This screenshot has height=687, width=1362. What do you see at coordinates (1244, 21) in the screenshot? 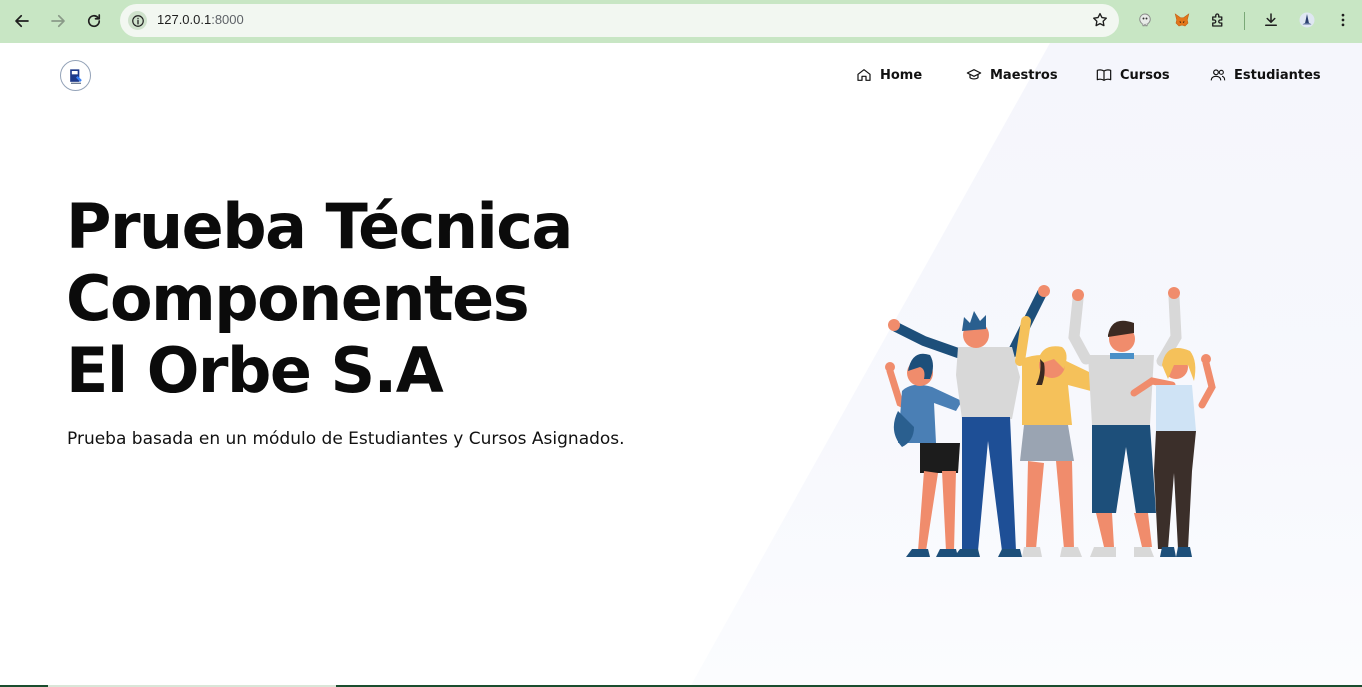
I see `toolbar-separator` at bounding box center [1244, 21].